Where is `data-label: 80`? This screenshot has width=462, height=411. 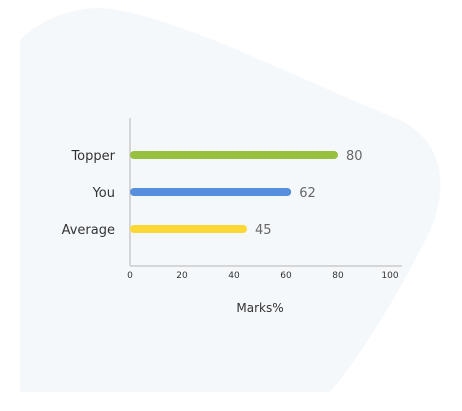
data-label: 80 is located at coordinates (354, 156).